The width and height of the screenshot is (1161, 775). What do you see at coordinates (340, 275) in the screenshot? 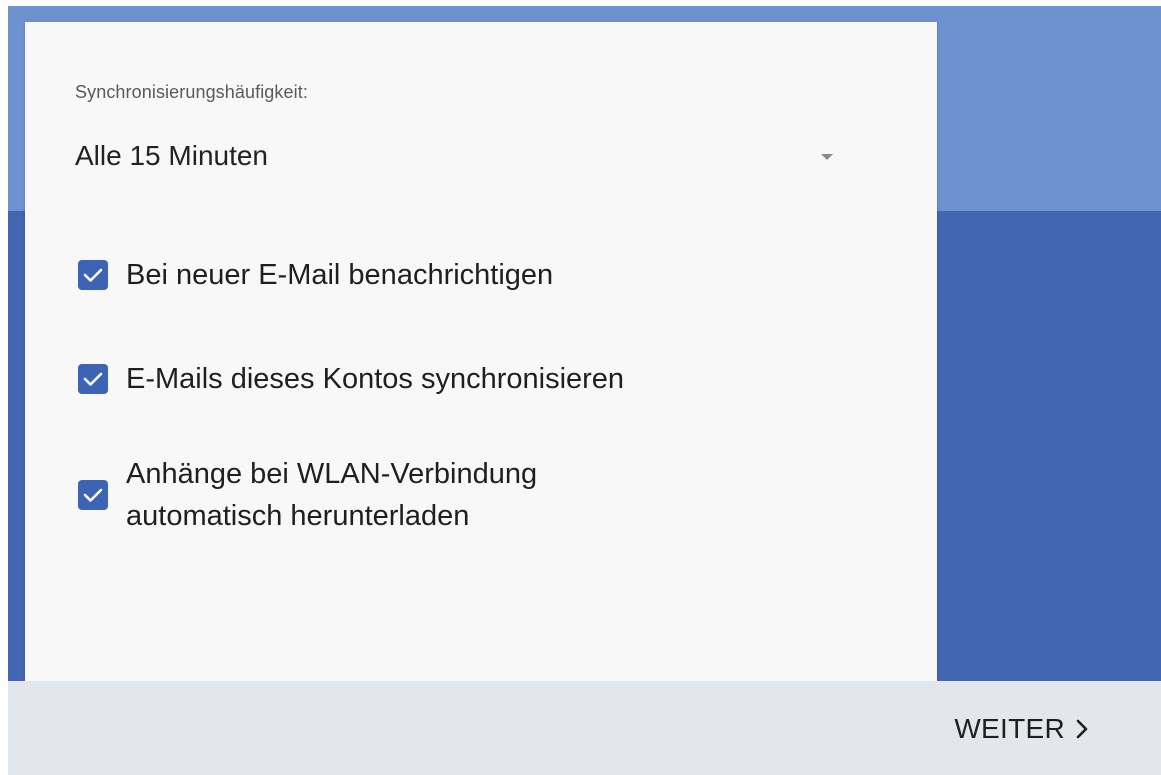
I see `notify-new-email-label: Bei neuer E-Mail benachrichtigen` at bounding box center [340, 275].